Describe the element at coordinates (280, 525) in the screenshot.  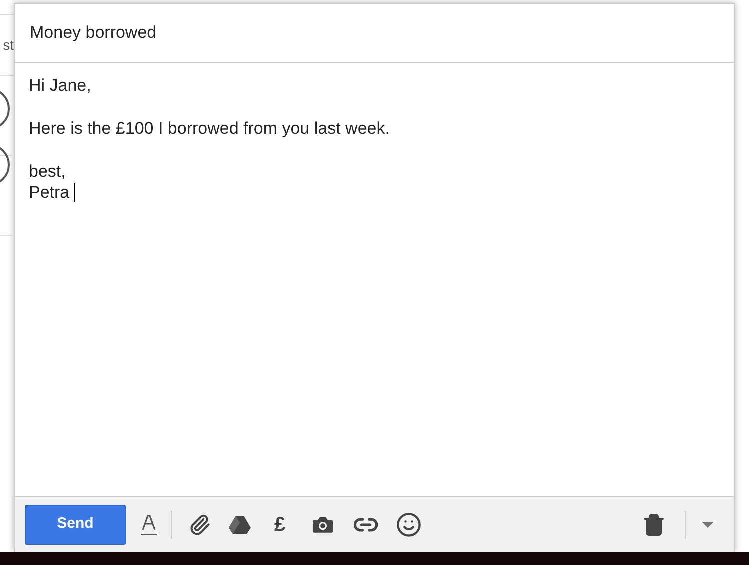
I see `currency-button: £` at that location.